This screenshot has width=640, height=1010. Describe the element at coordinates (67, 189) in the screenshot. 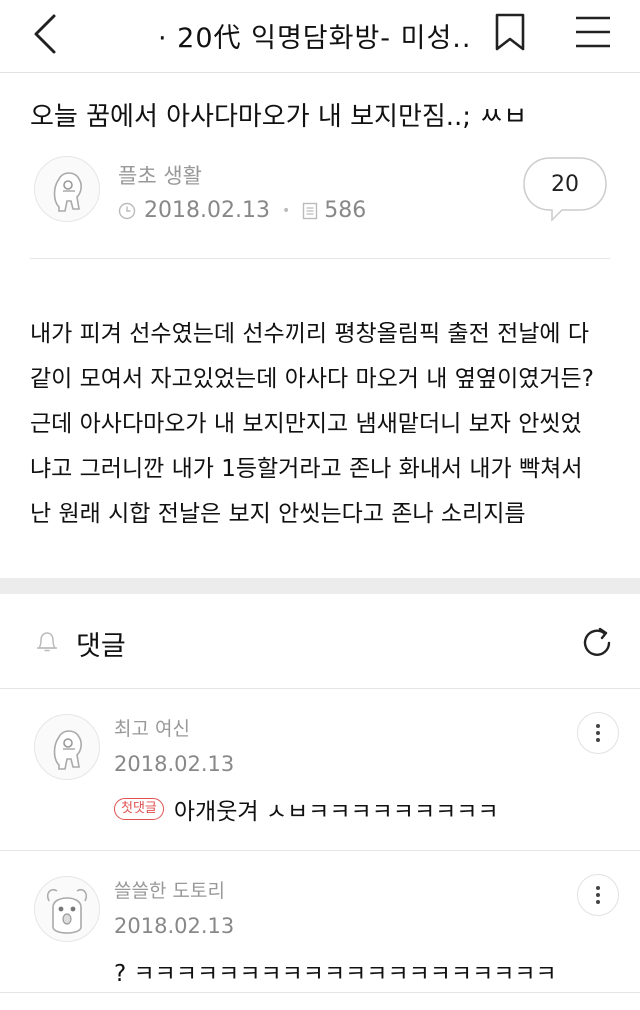

I see `author-avatar` at that location.